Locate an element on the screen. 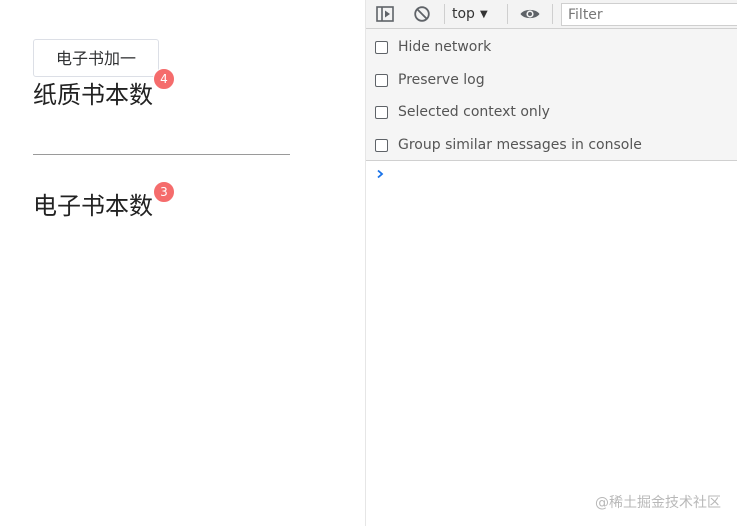 This screenshot has width=737, height=526. filter-input is located at coordinates (649, 14).